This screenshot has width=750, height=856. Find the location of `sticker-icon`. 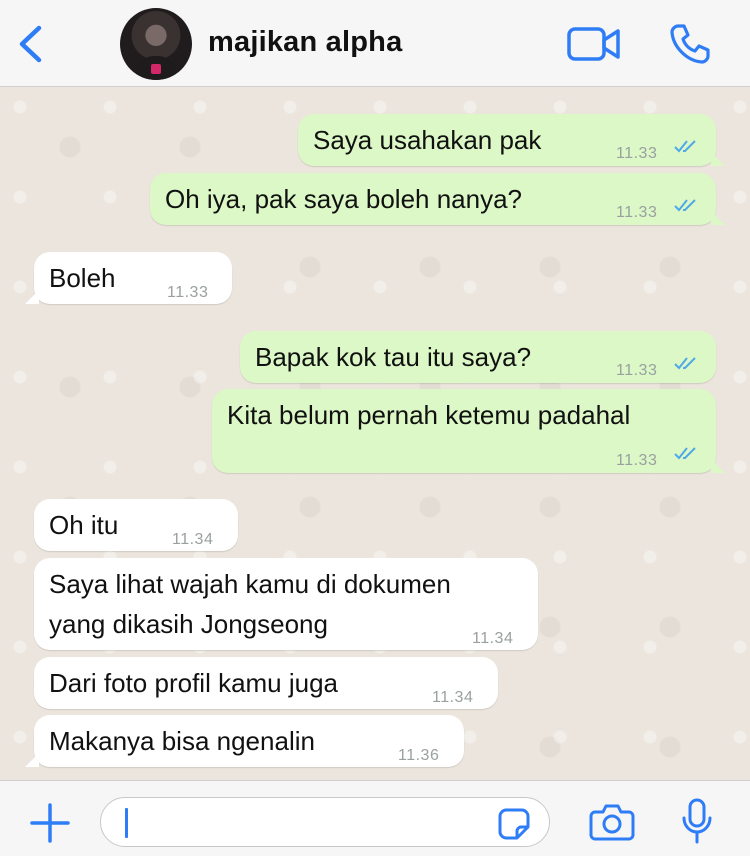

sticker-icon is located at coordinates (514, 824).